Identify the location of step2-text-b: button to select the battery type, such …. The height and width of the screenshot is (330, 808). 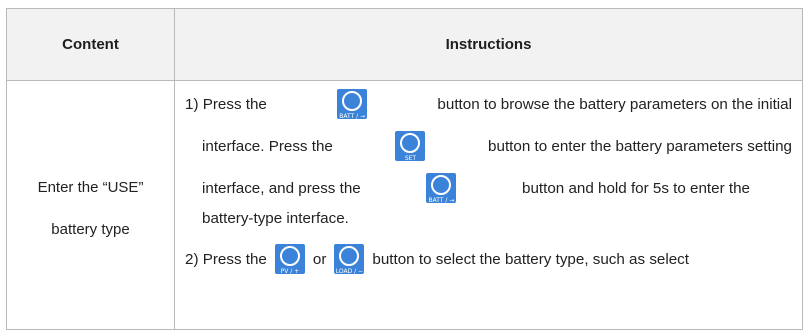
(530, 259).